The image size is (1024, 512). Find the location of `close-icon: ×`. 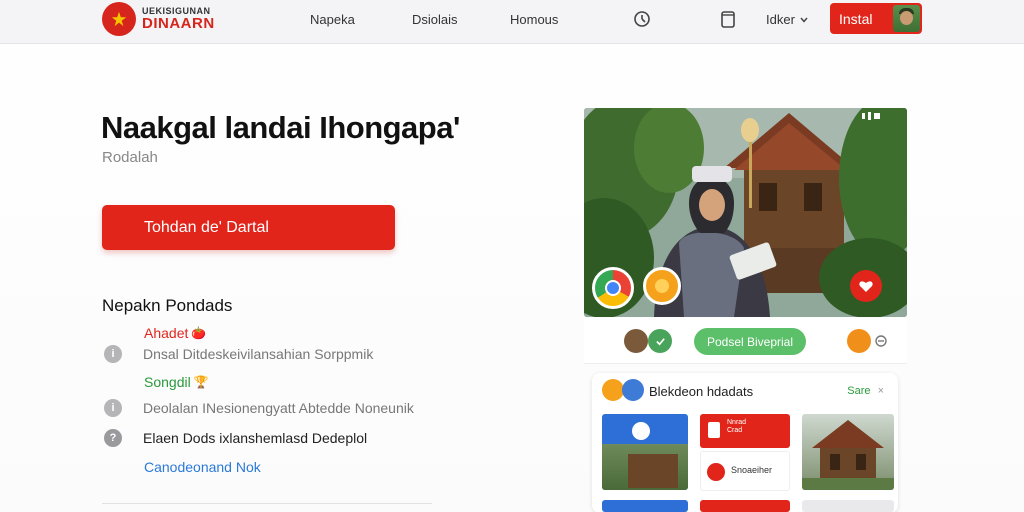

close-icon: × is located at coordinates (881, 391).